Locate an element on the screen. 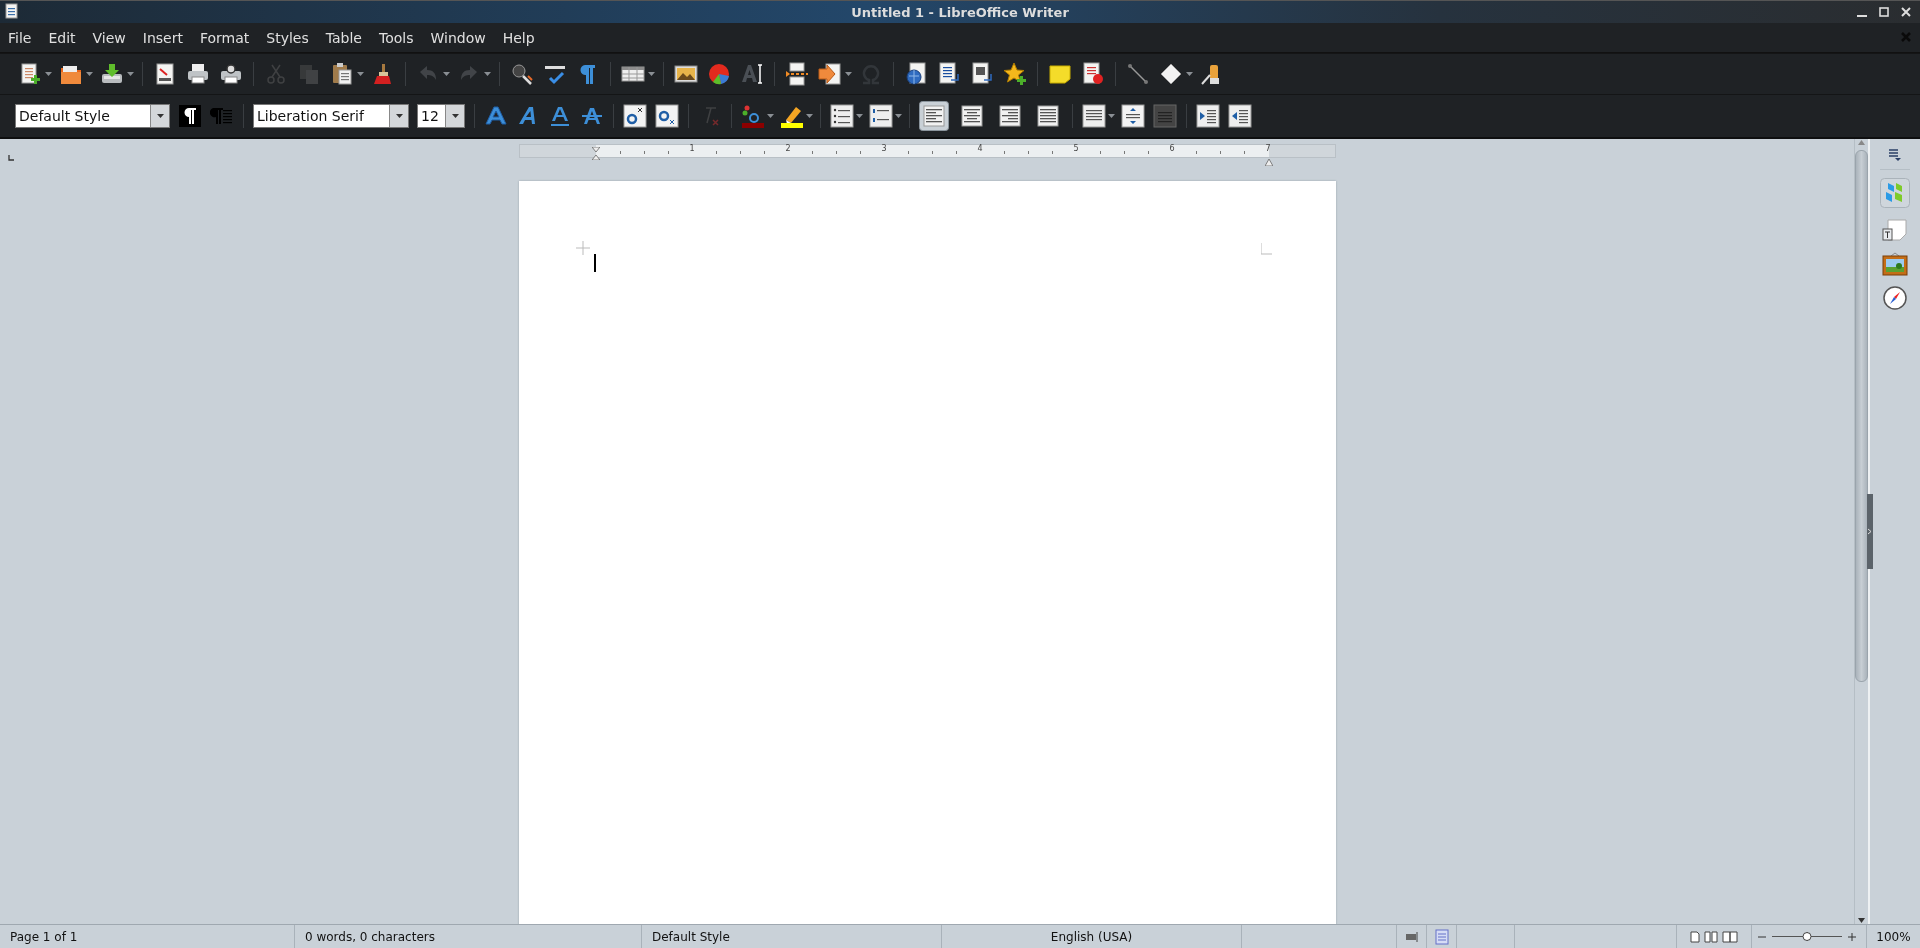  page-break-icon is located at coordinates (797, 74).